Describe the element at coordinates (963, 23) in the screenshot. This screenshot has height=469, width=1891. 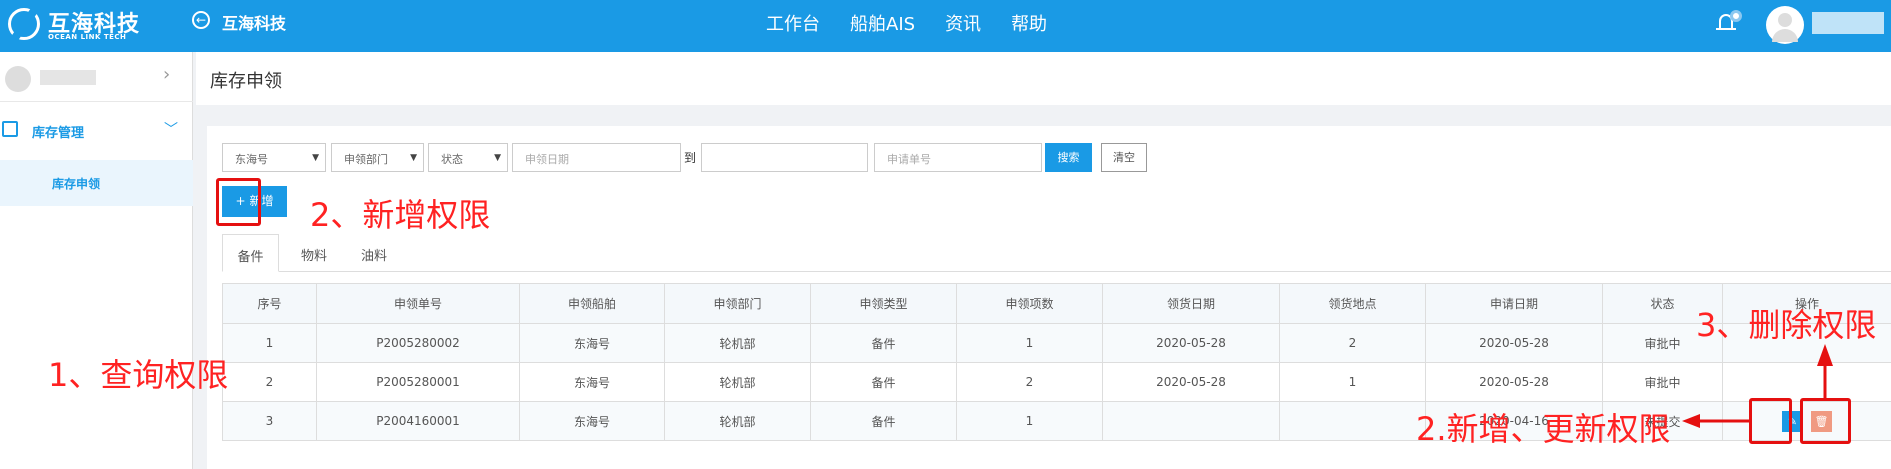
I see `nav-news: 资讯` at that location.